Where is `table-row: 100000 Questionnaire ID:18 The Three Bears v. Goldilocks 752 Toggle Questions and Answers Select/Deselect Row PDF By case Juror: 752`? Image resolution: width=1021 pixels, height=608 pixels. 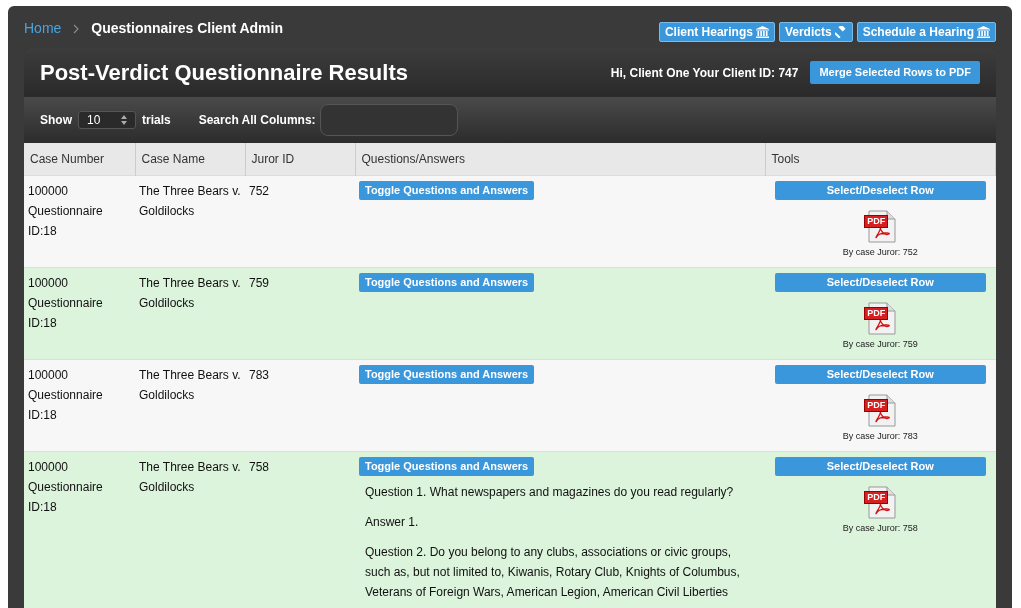
table-row: 100000 Questionnaire ID:18 The Three Bears v. Goldilocks 752 Toggle Questions and Answers Select/Deselect Row PDF By case Juror: 752 is located at coordinates (510, 221).